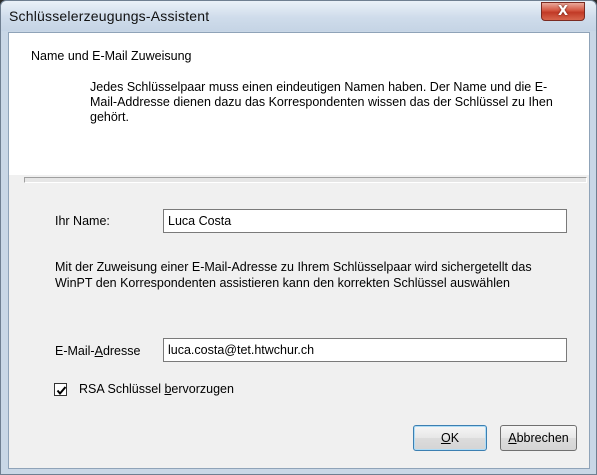 Image resolution: width=597 pixels, height=475 pixels. I want to click on name-label: Ihr Name:, so click(82, 221).